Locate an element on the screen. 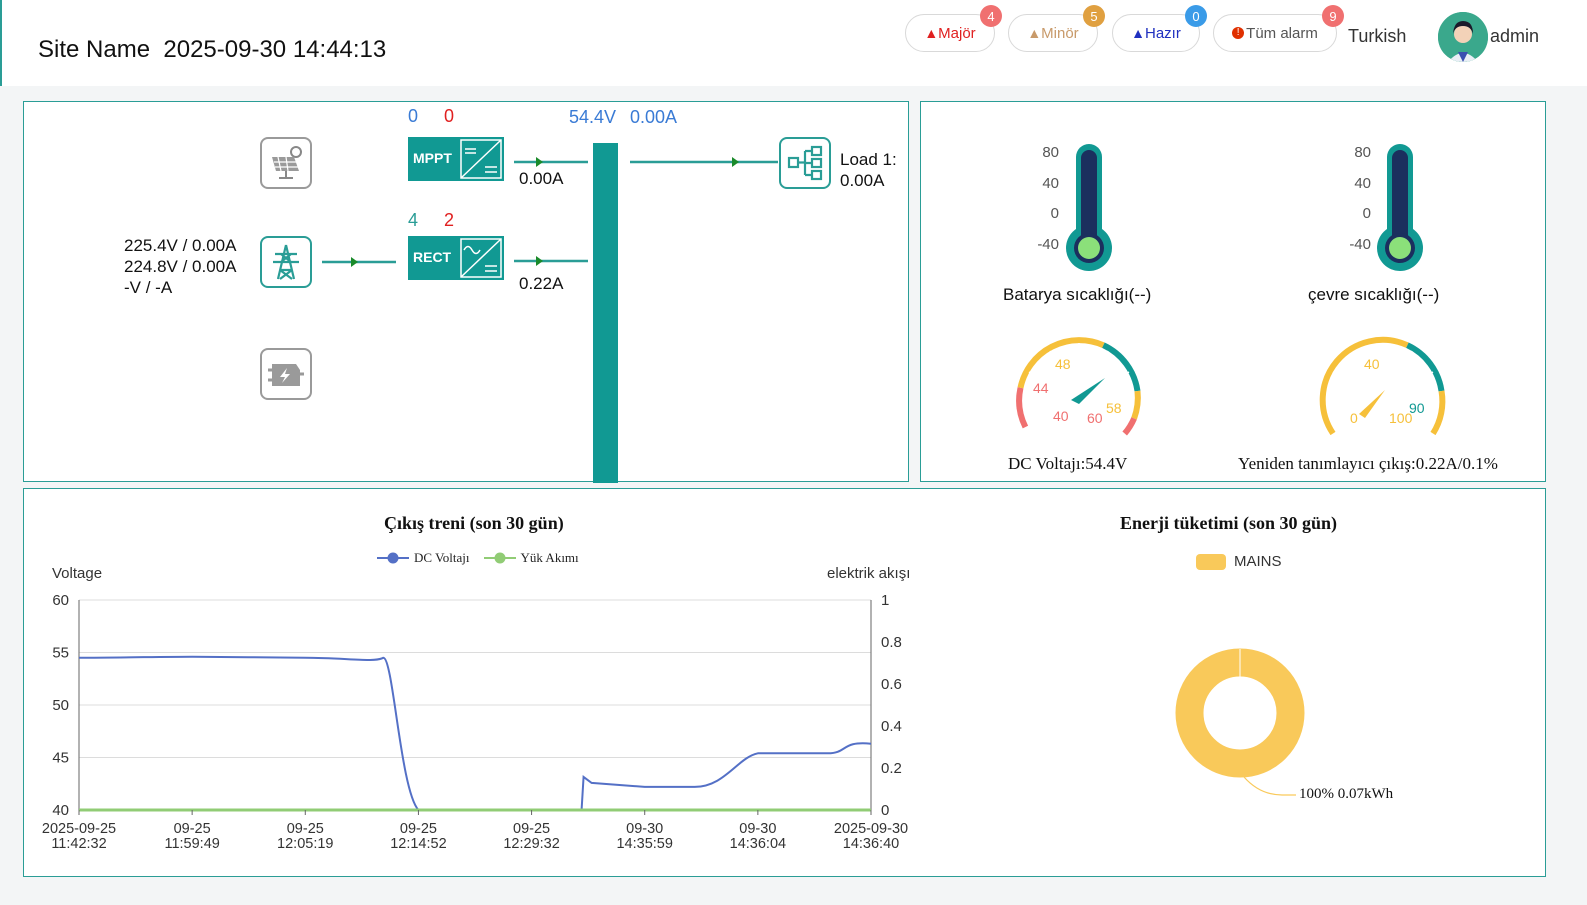 The width and height of the screenshot is (1587, 905). dc-bus-bar is located at coordinates (605, 313).